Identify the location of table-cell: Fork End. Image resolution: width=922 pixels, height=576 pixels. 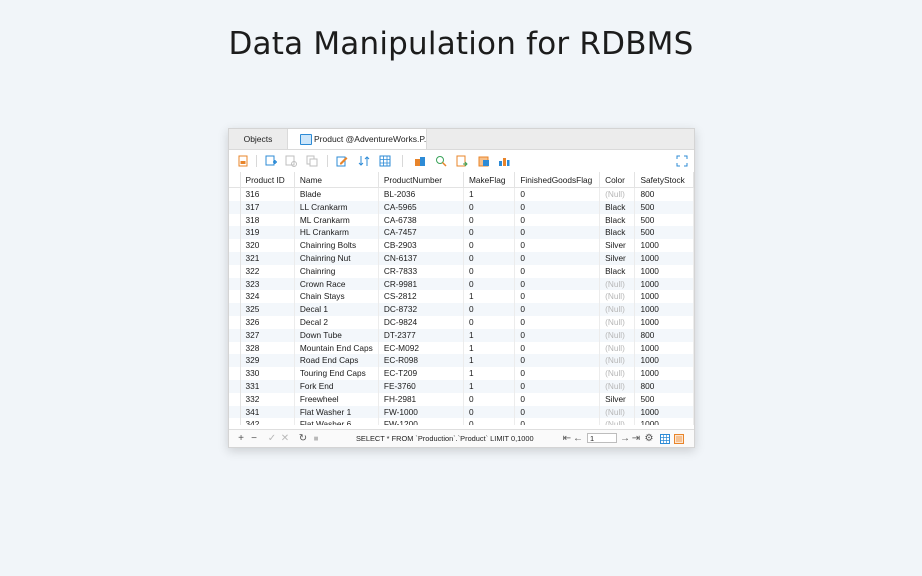
(336, 386).